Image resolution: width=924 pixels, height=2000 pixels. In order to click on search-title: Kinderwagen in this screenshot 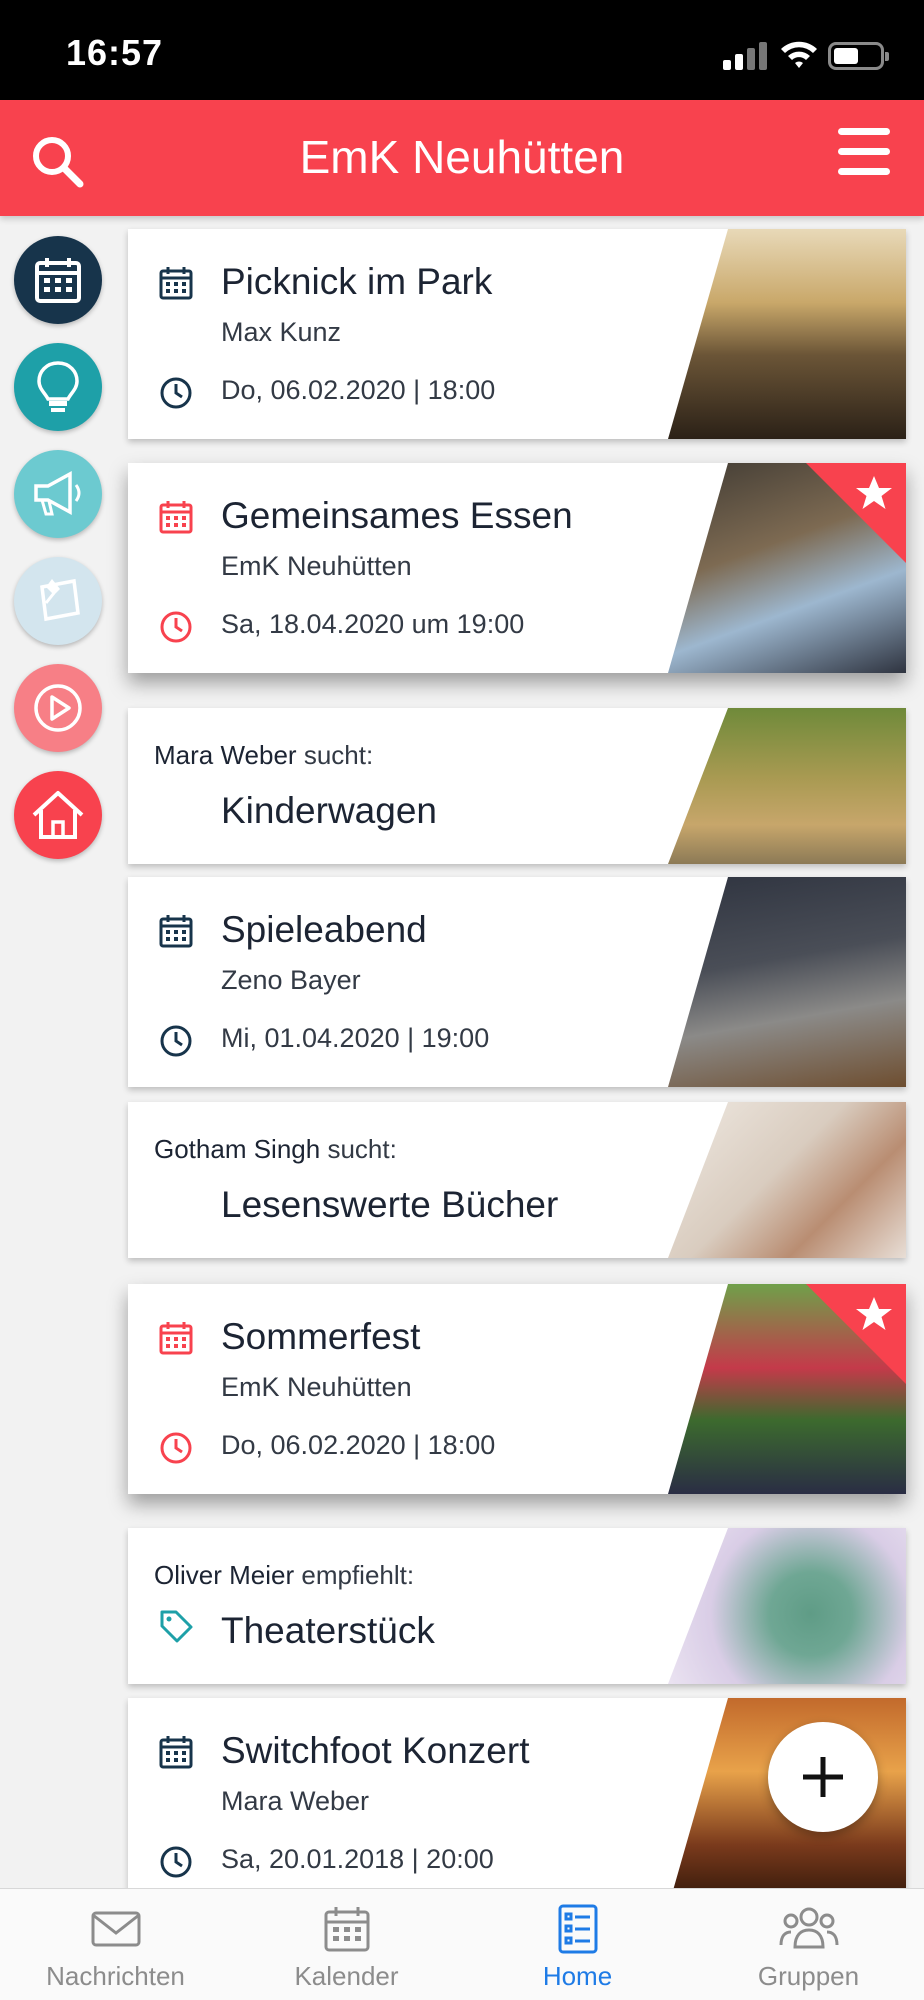, I will do `click(329, 810)`.